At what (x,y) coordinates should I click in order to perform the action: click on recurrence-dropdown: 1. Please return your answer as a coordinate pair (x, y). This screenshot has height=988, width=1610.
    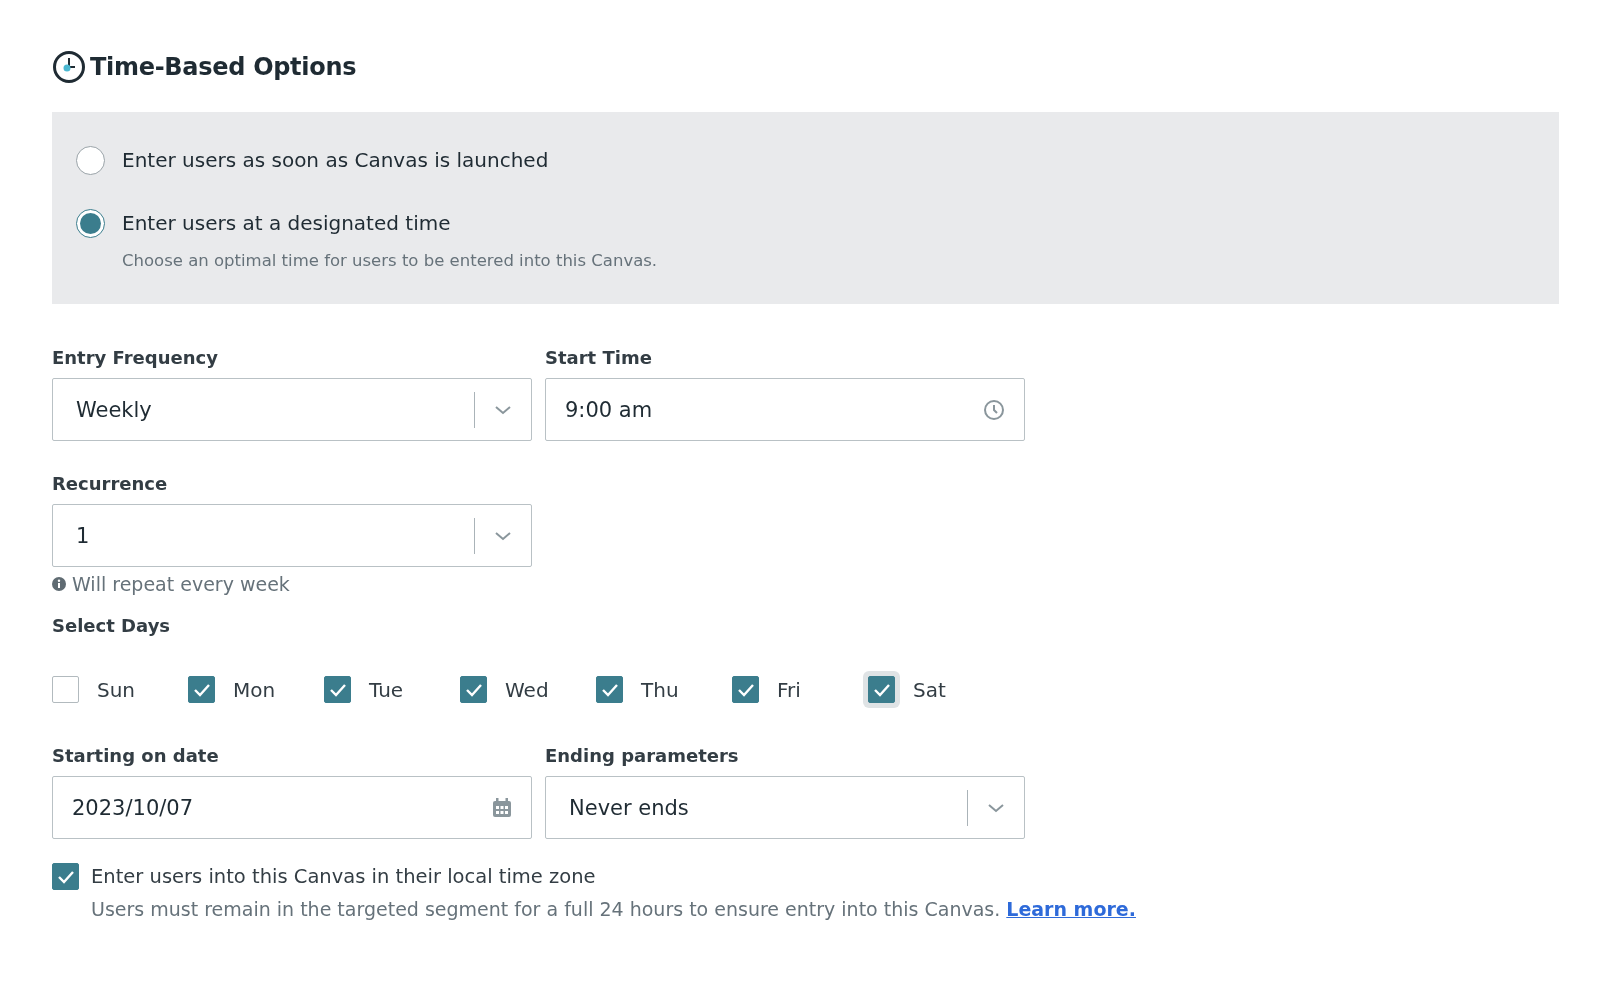
    Looking at the image, I should click on (292, 535).